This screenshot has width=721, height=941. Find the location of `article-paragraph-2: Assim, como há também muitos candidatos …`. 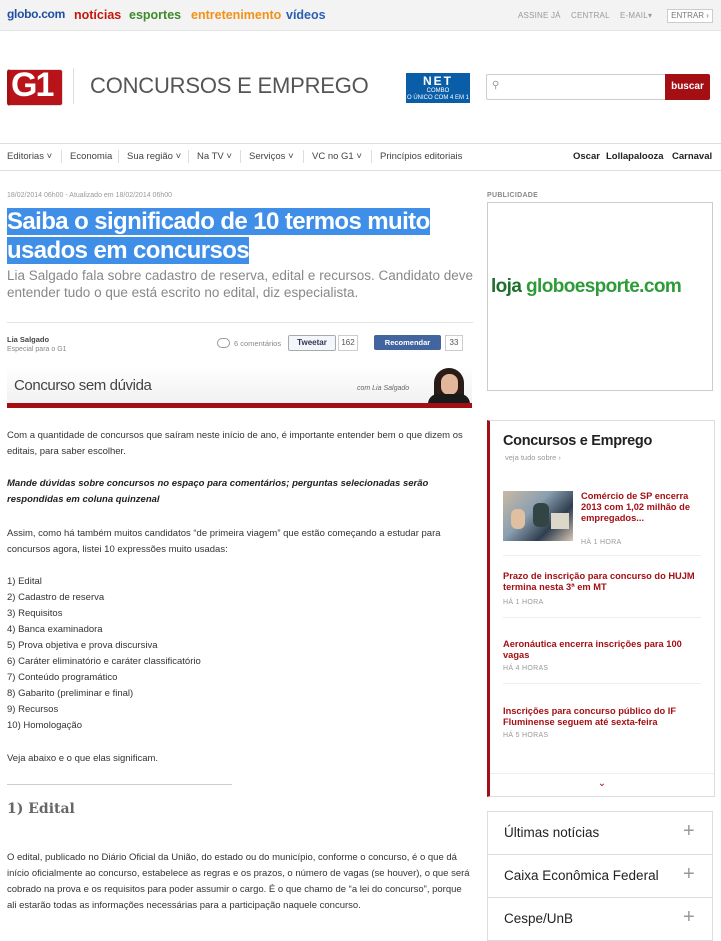

article-paragraph-2: Assim, como há também muitos candidatos … is located at coordinates (224, 541).